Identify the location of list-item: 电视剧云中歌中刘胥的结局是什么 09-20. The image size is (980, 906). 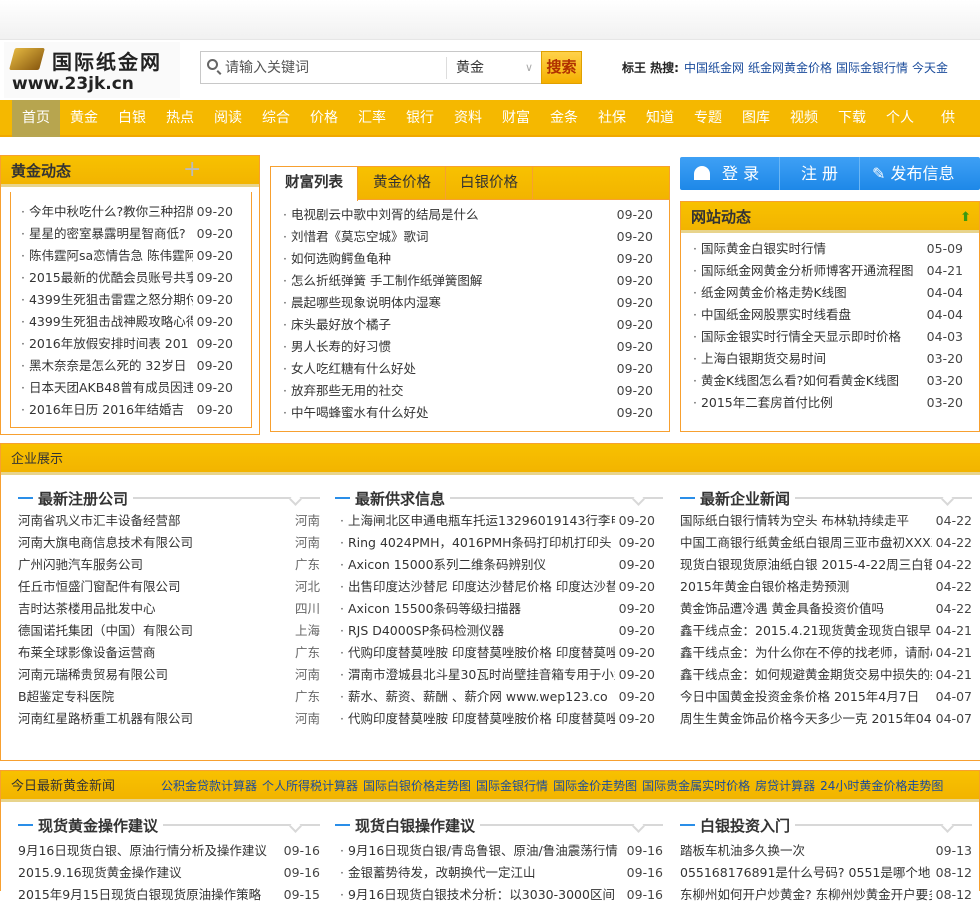
(468, 215).